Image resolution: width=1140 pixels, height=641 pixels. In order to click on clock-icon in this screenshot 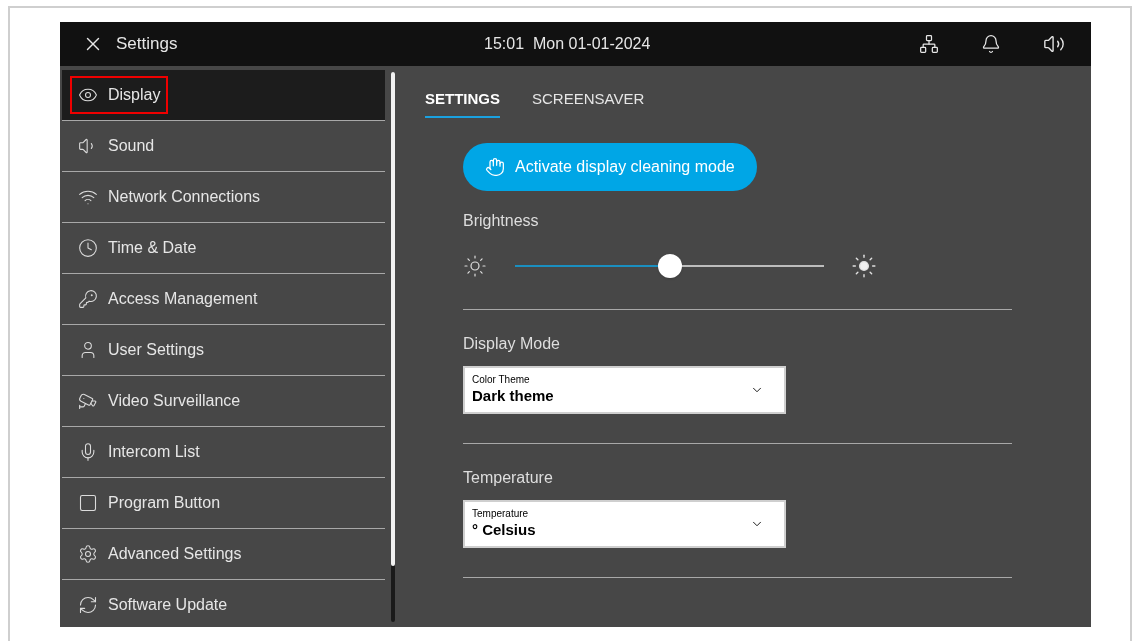, I will do `click(88, 248)`.